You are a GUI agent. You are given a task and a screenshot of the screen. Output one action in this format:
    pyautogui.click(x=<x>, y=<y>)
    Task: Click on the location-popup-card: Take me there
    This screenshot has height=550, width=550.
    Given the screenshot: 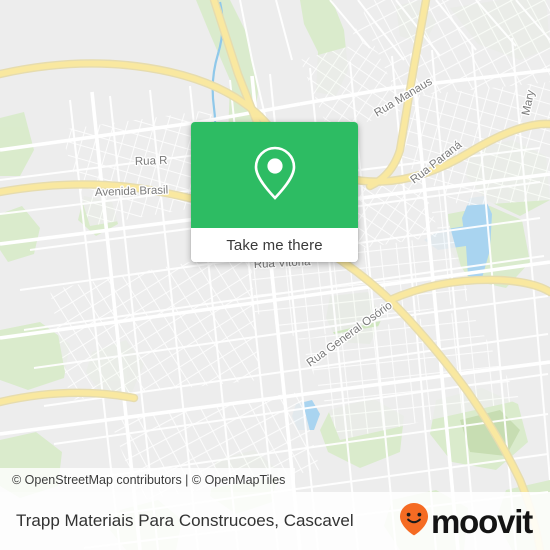 What is the action you would take?
    pyautogui.click(x=274, y=192)
    